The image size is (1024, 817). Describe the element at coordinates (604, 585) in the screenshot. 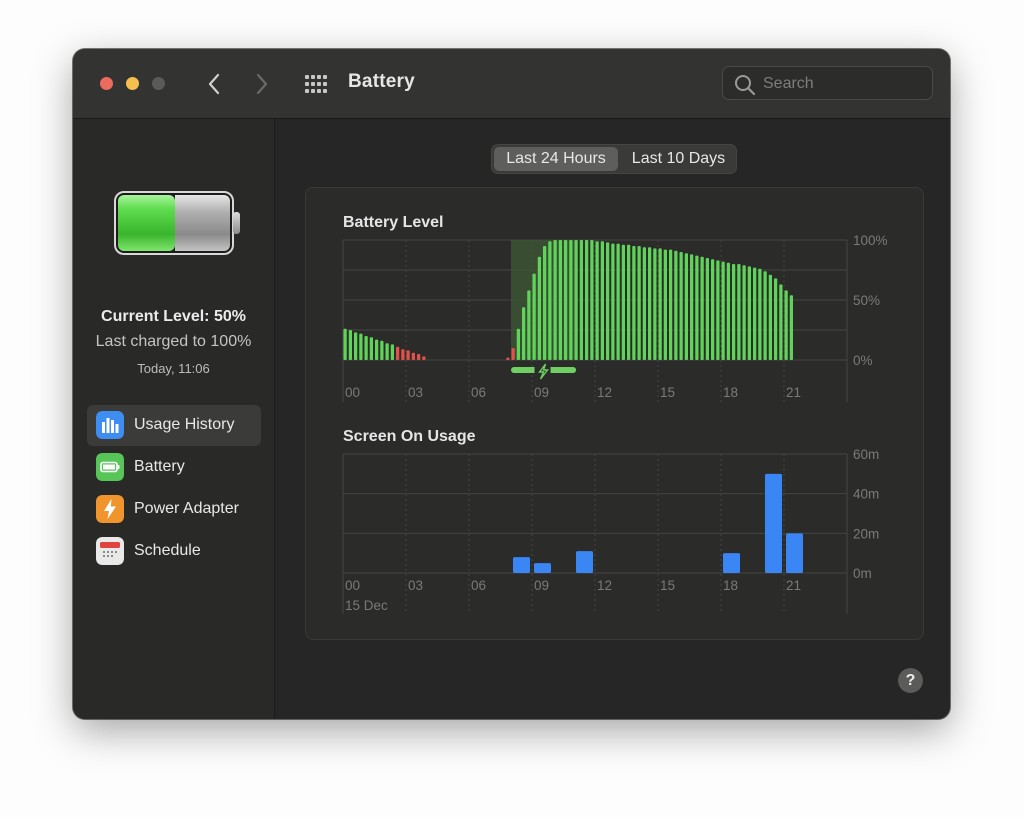

I see `screen-x-tick-label: 12` at that location.